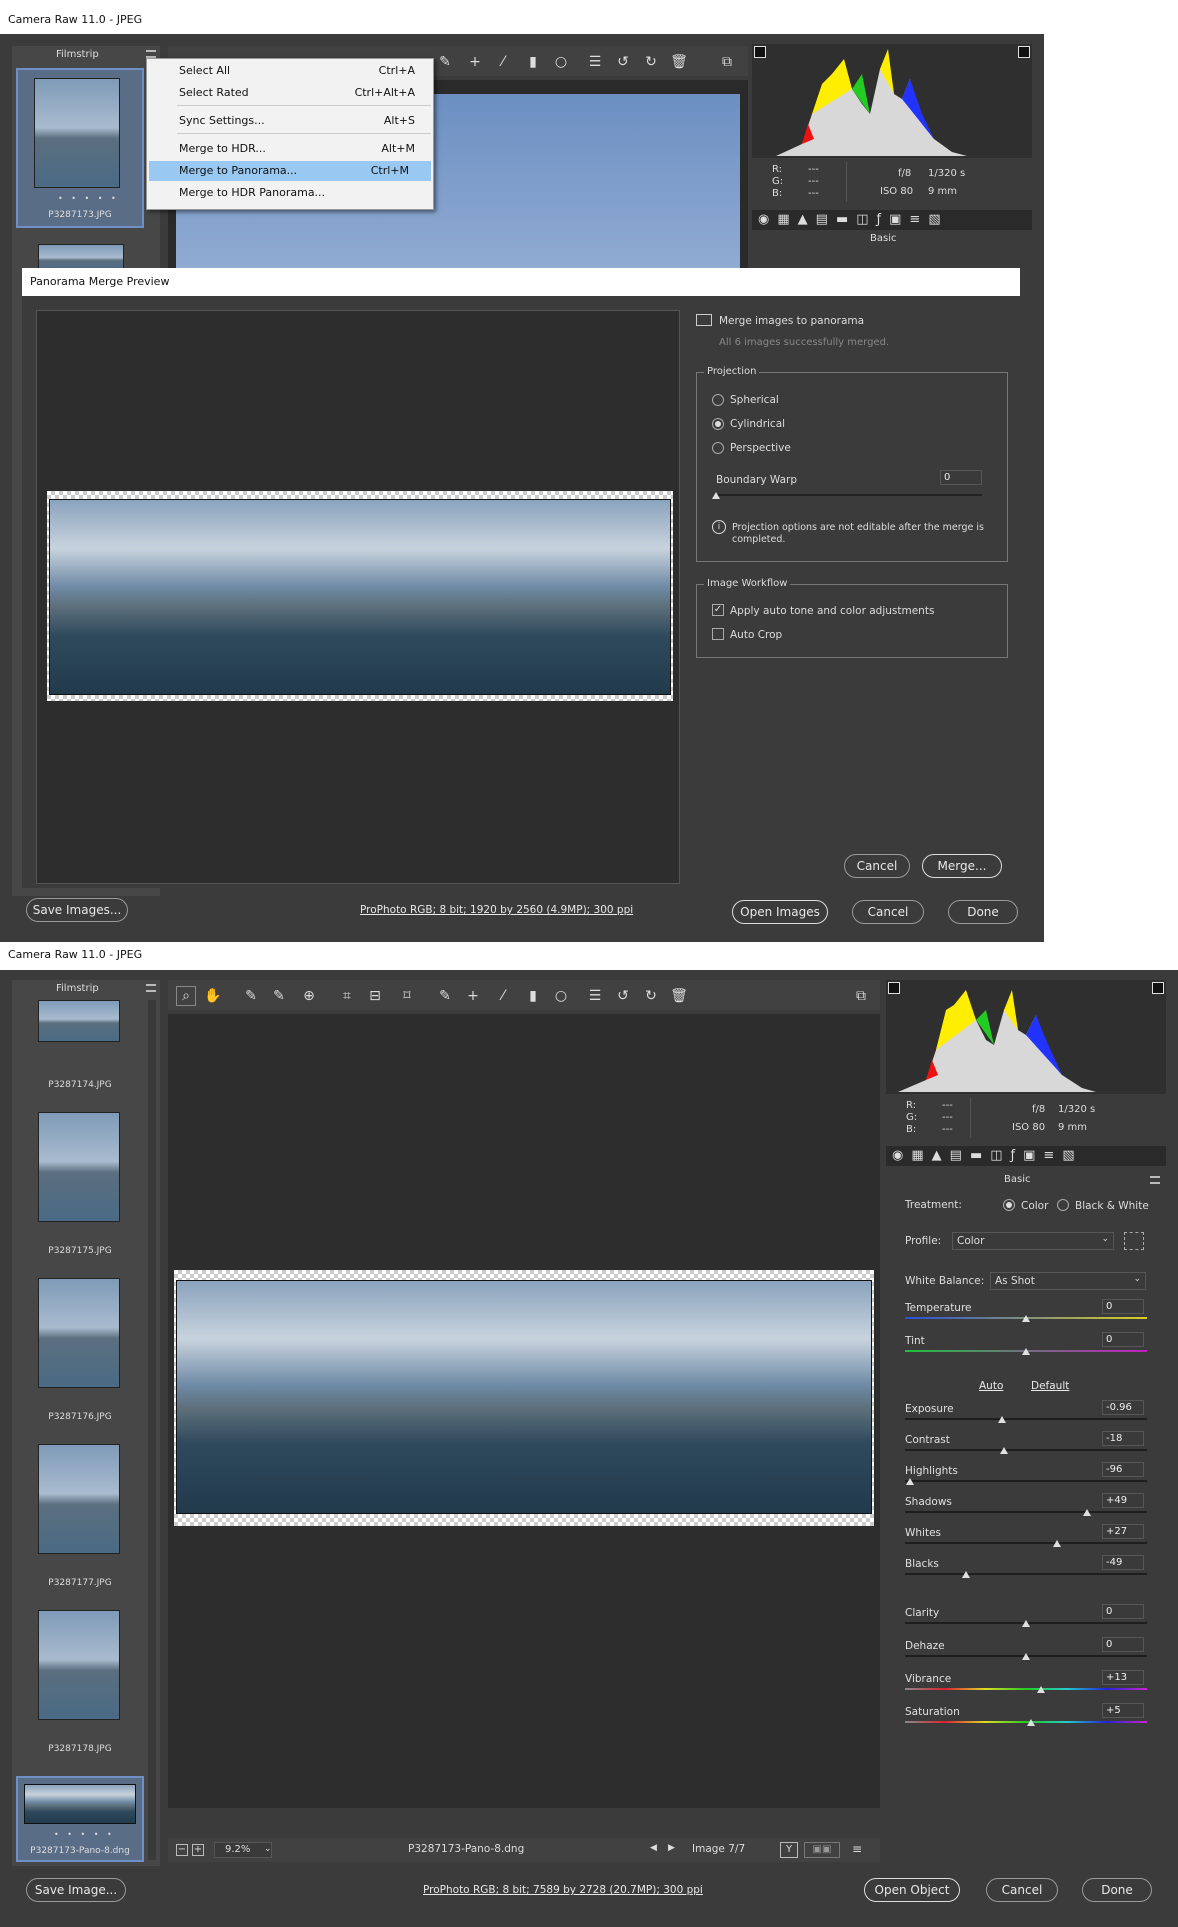  What do you see at coordinates (198, 1850) in the screenshot?
I see `zoom-in-icon: +` at bounding box center [198, 1850].